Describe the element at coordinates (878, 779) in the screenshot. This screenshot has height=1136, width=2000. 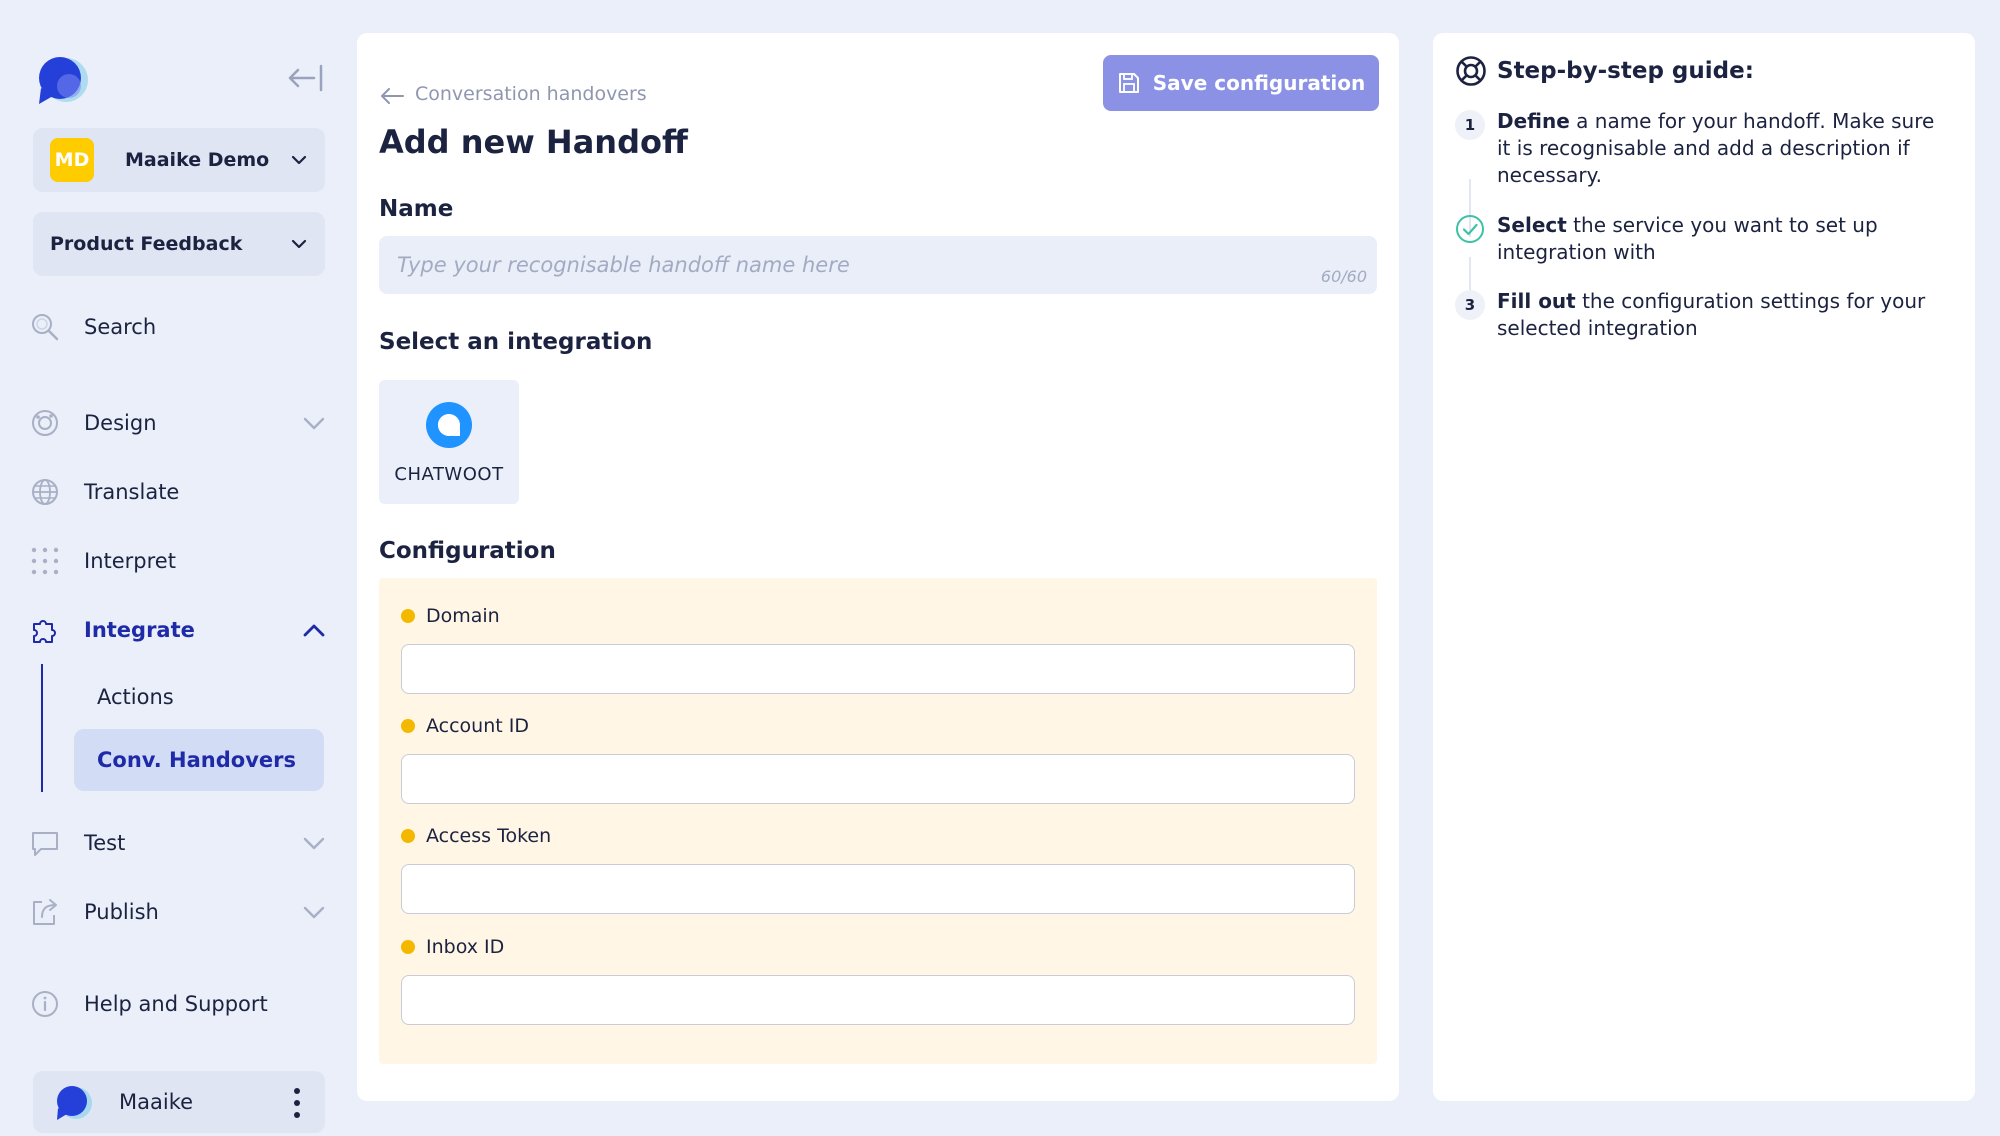
I see `account-id-input` at that location.